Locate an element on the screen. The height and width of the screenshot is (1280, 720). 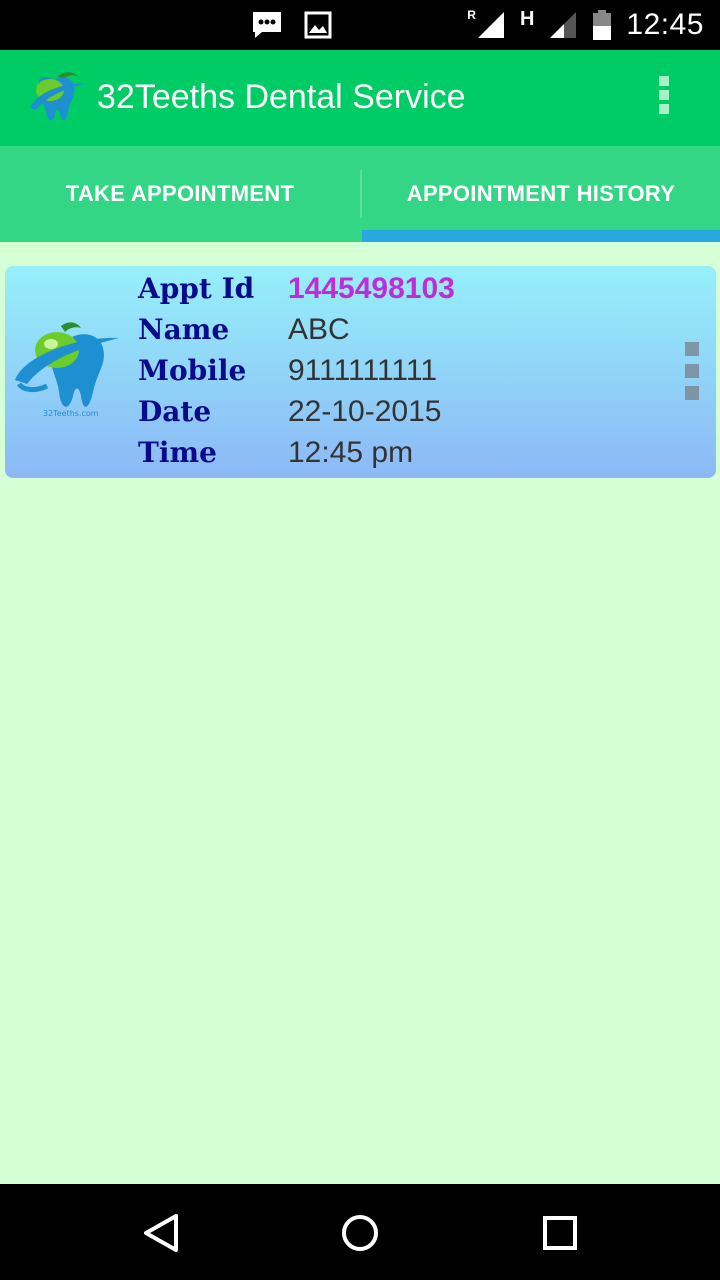
sms-icon is located at coordinates (267, 25).